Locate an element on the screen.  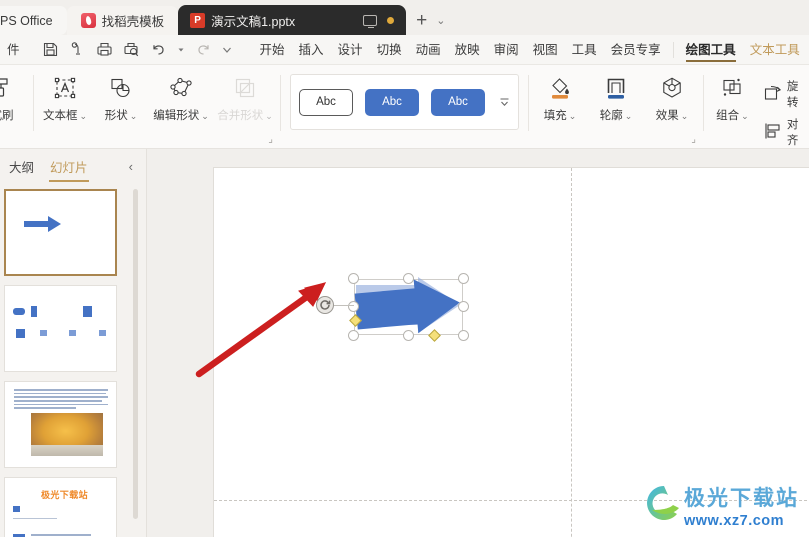
merge-shapes-label: 合并形状 ⌄ is located at coordinates (245, 115).